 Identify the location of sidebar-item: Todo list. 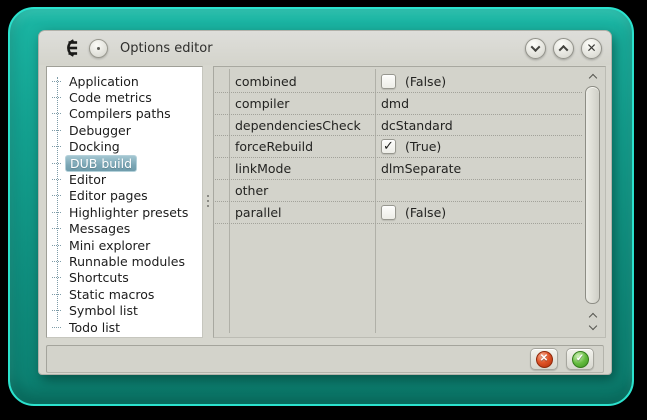
(124, 327).